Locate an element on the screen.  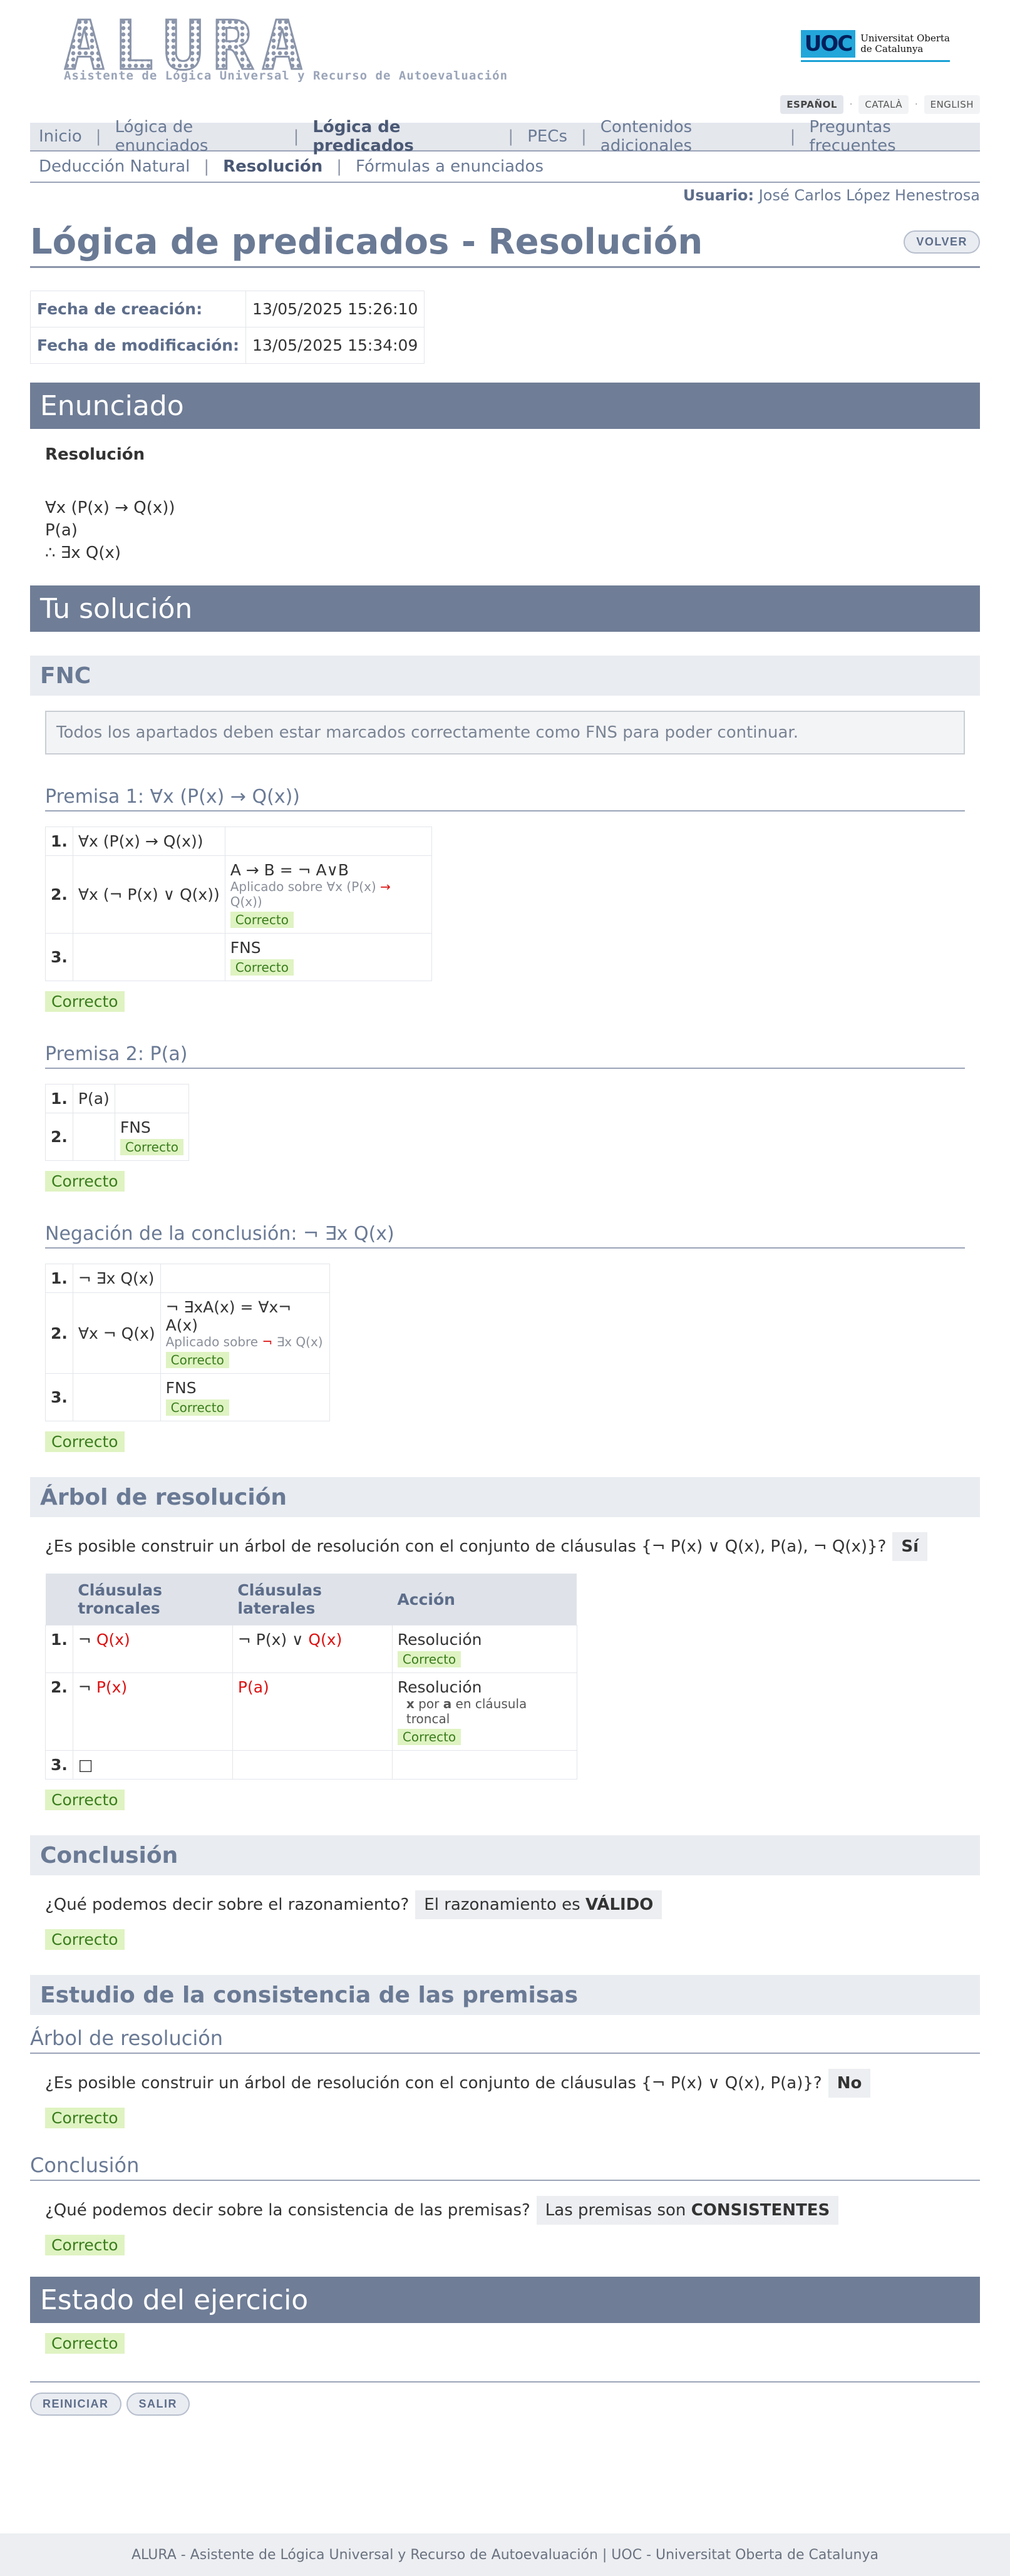
table-row: 2. FNS Correcto is located at coordinates (117, 1137).